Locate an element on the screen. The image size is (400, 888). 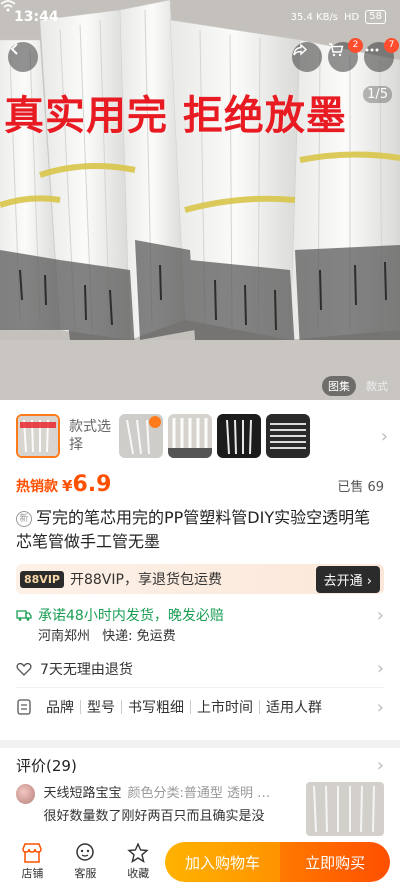
product-title: 新写完的笔芯用完的PP管塑料管DIY实验空透明笔芯笔管做手工管无墨 is located at coordinates (200, 530).